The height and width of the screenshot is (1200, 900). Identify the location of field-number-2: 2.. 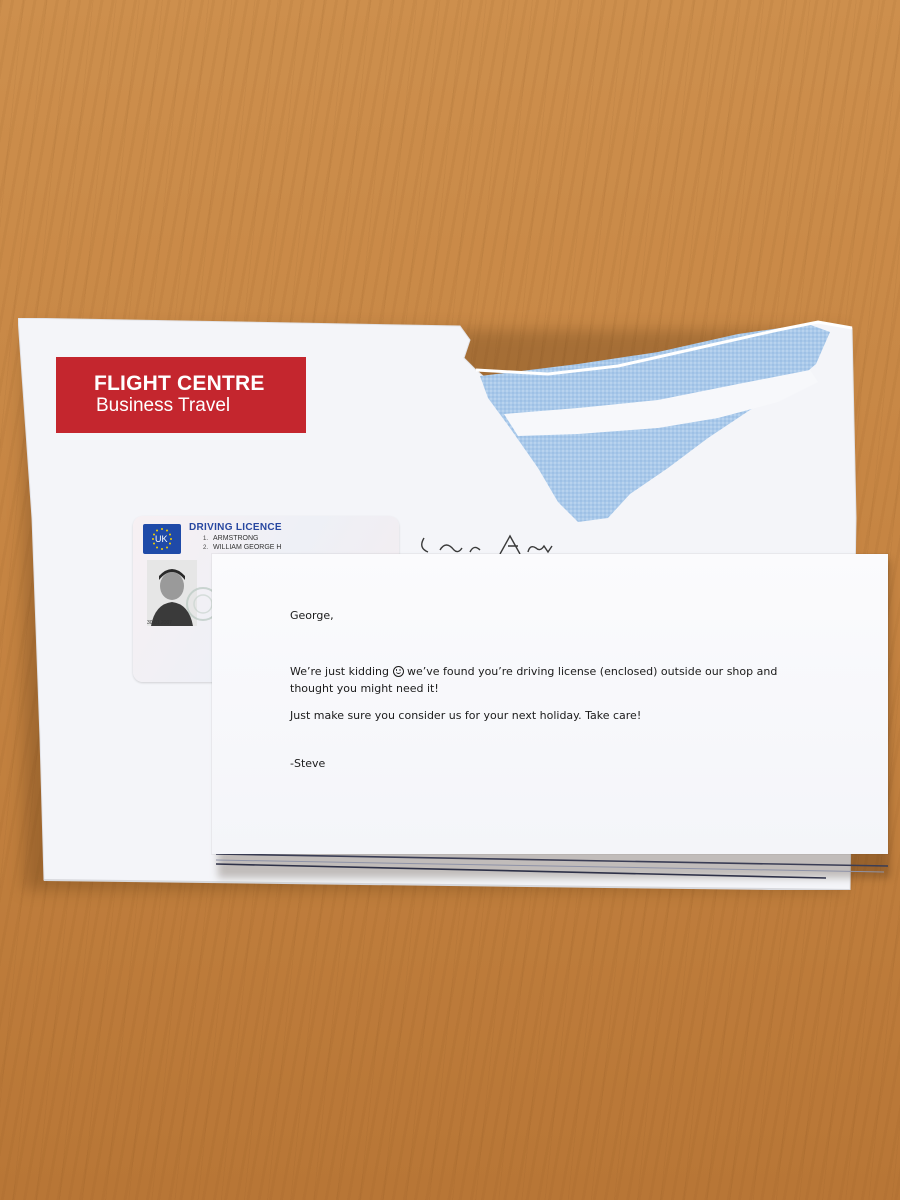
(206, 548).